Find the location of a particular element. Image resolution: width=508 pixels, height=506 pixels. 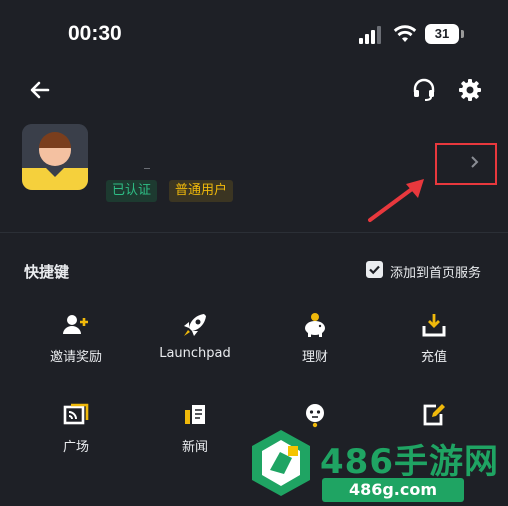

robot-icon is located at coordinates (315, 416).